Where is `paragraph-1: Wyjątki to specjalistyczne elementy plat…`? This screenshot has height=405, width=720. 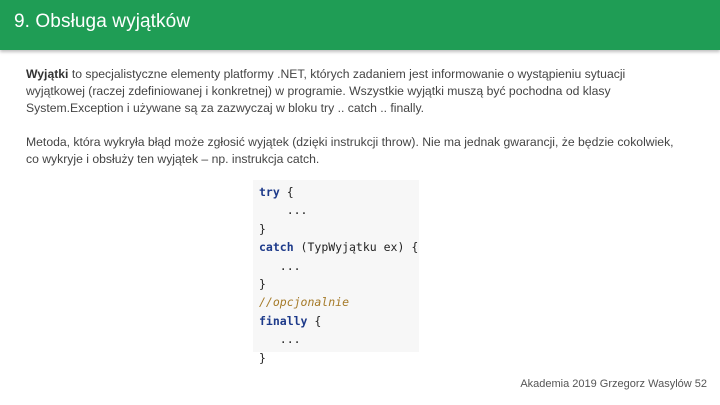 paragraph-1: Wyjątki to specjalistyczne elementy plat… is located at coordinates (356, 91).